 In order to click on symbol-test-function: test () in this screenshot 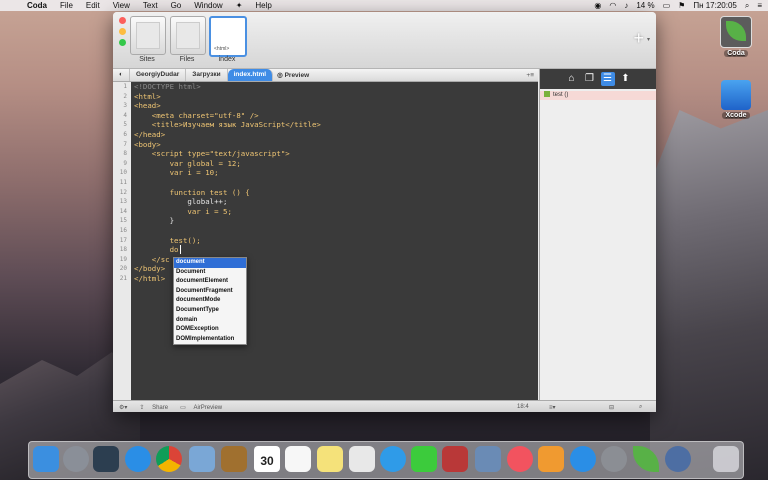, I will do `click(598, 95)`.